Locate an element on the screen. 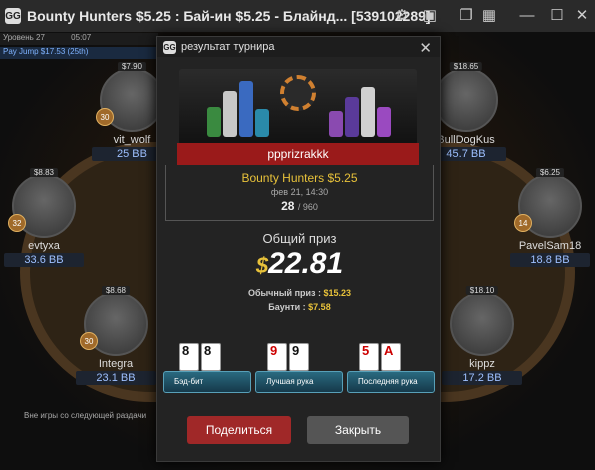 This screenshot has width=595, height=470. lobby-icon: ▣ is located at coordinates (430, 16).